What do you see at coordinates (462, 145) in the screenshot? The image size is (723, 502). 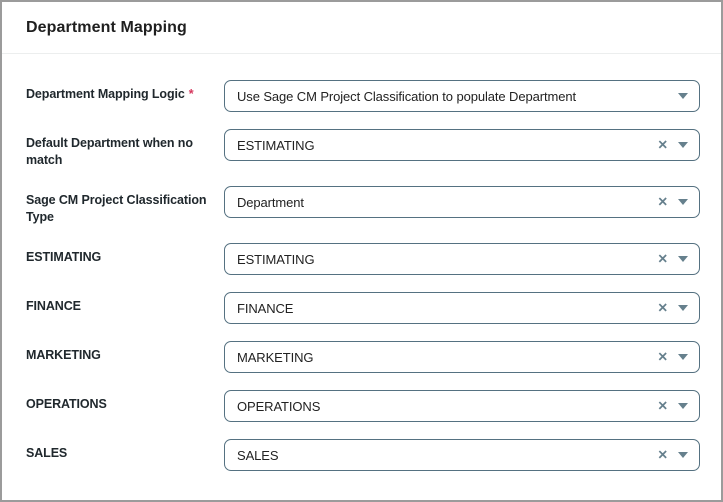 I see `dropdown-default-department: ESTIMATING ✕` at bounding box center [462, 145].